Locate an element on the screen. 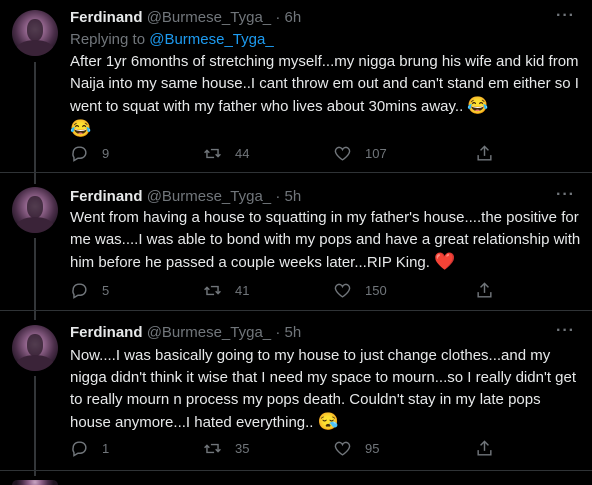 This screenshot has height=485, width=592. like-count: 95 is located at coordinates (372, 448).